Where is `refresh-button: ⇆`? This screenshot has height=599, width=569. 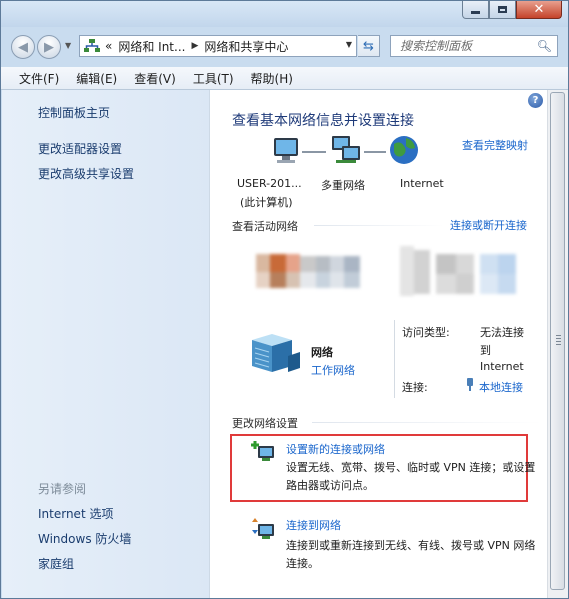
refresh-button: ⇆ is located at coordinates (369, 46).